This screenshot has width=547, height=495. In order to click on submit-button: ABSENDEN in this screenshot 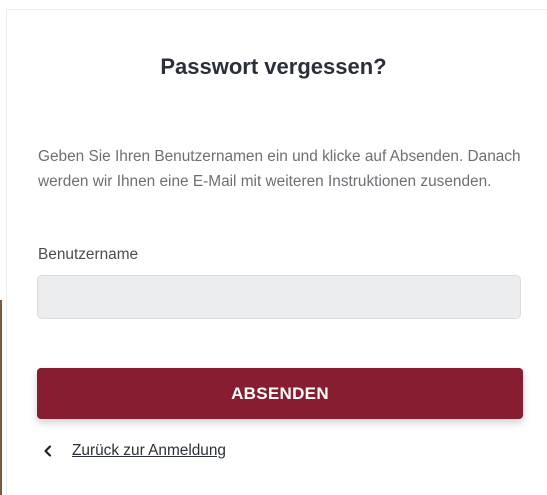, I will do `click(280, 393)`.